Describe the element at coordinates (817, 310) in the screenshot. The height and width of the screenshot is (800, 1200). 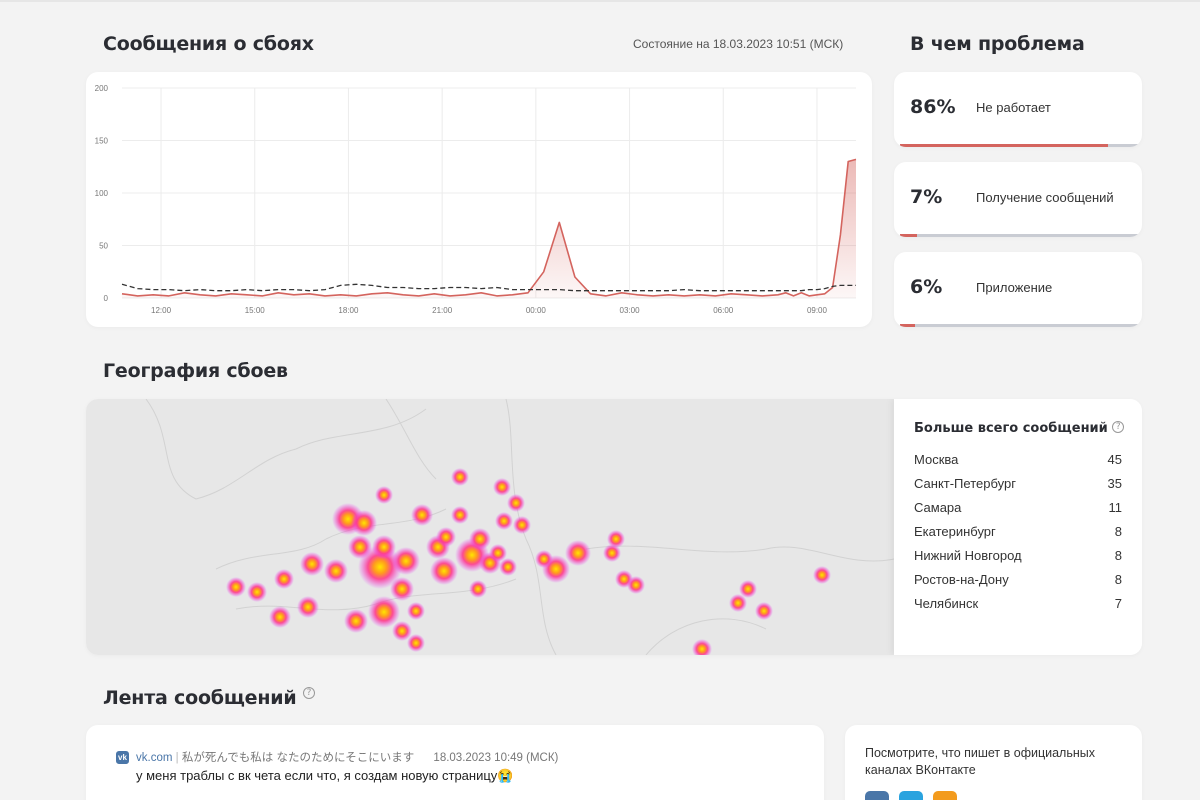
I see `x-tick-label: 09:00` at that location.